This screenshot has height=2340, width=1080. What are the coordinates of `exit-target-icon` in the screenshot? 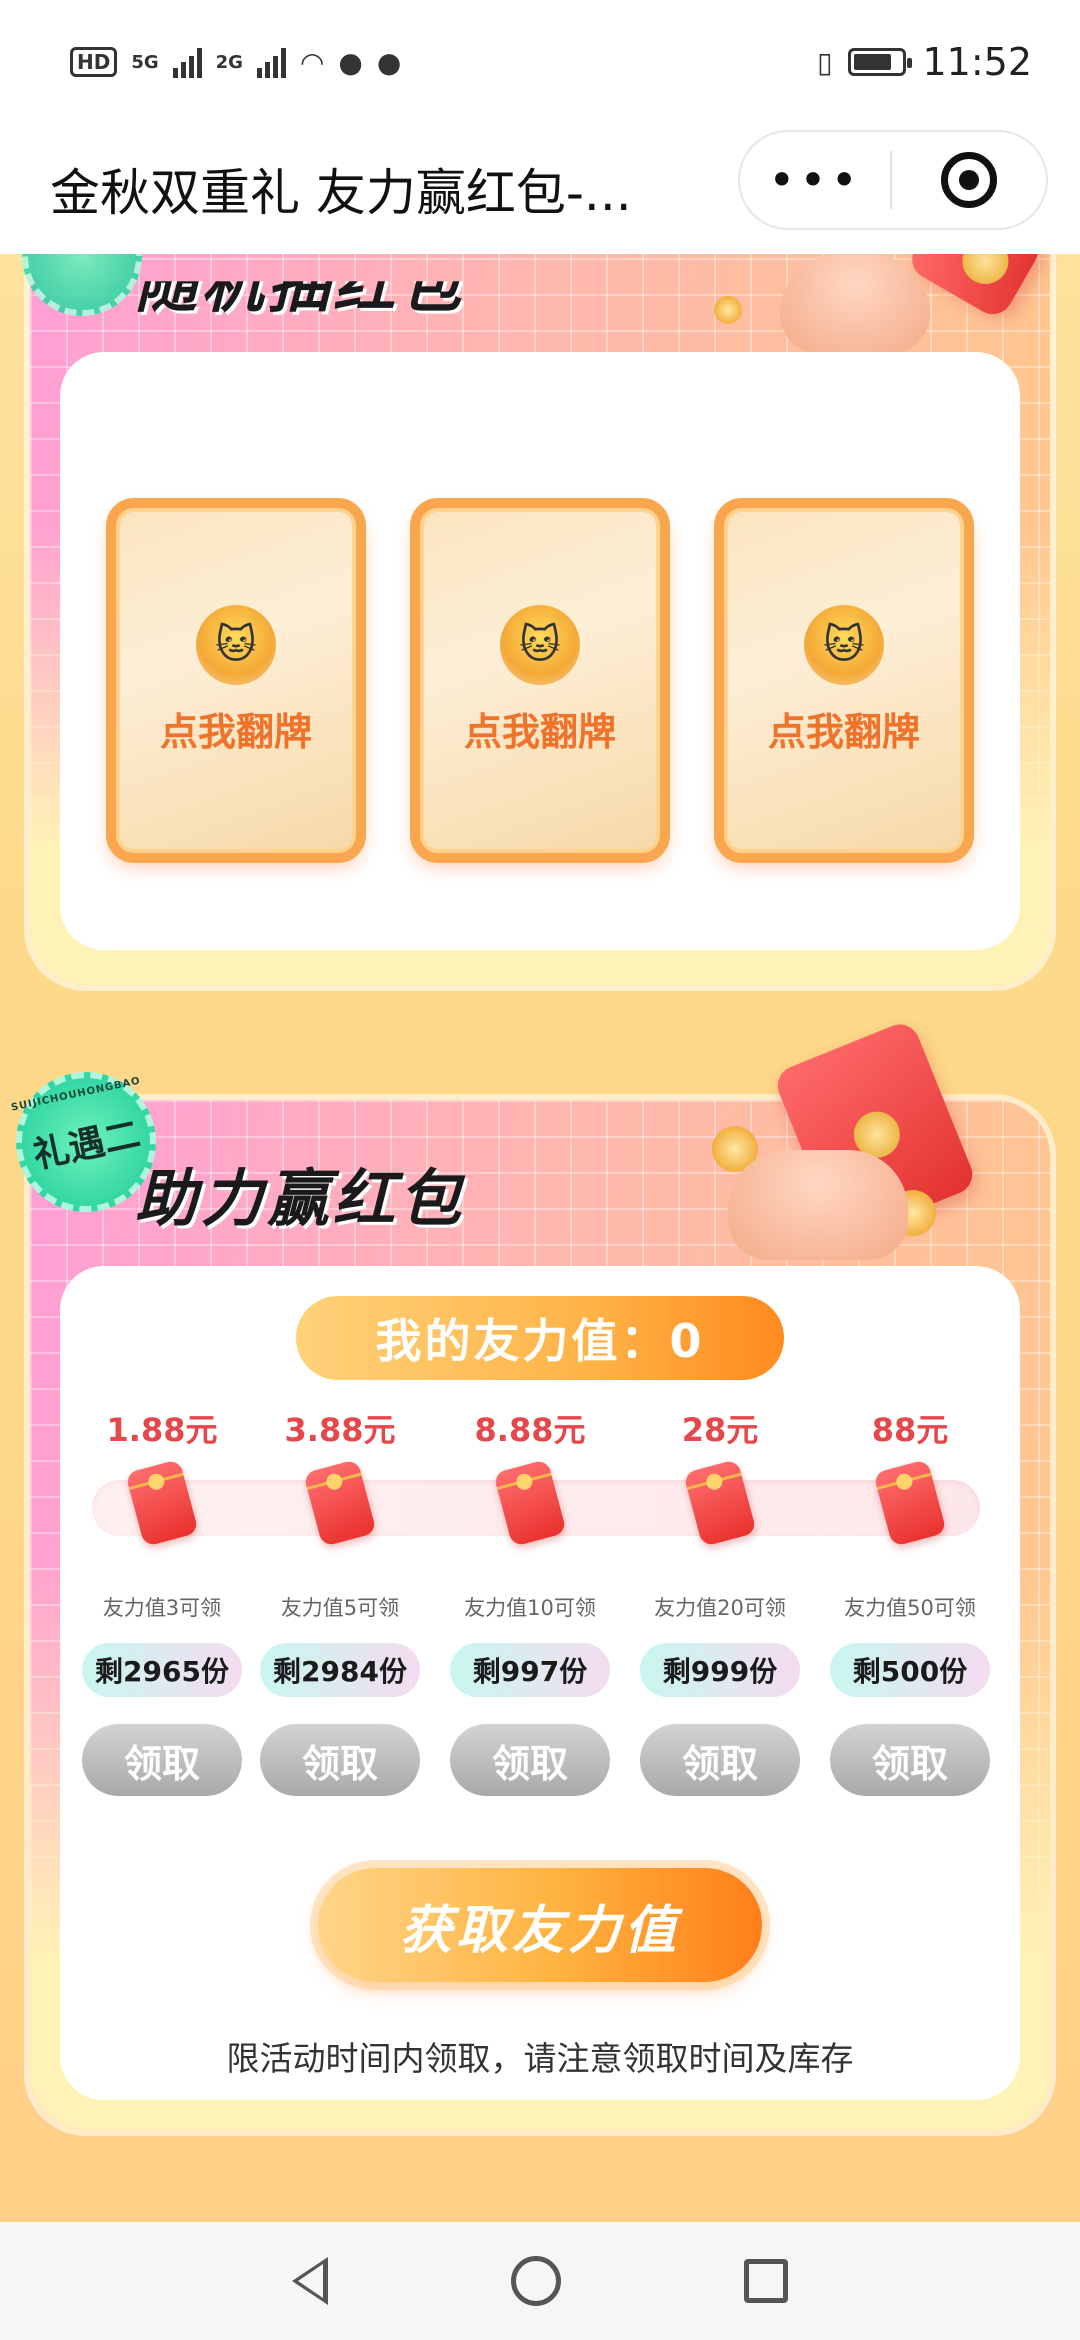 It's located at (969, 180).